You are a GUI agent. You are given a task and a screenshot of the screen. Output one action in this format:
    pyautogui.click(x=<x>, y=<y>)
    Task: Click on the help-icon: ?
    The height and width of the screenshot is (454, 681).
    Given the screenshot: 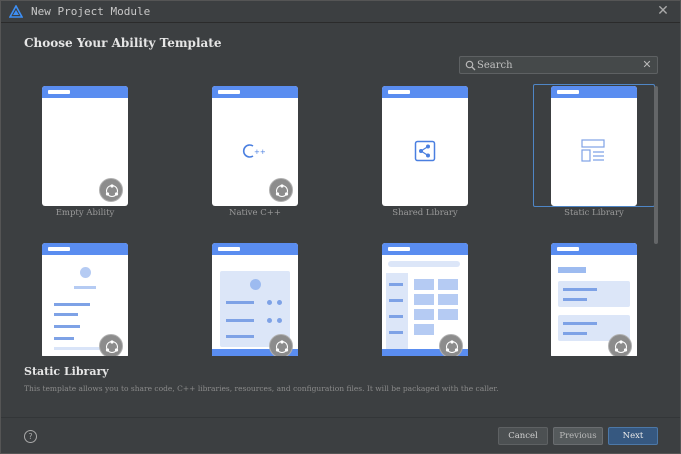 What is the action you would take?
    pyautogui.click(x=30, y=436)
    